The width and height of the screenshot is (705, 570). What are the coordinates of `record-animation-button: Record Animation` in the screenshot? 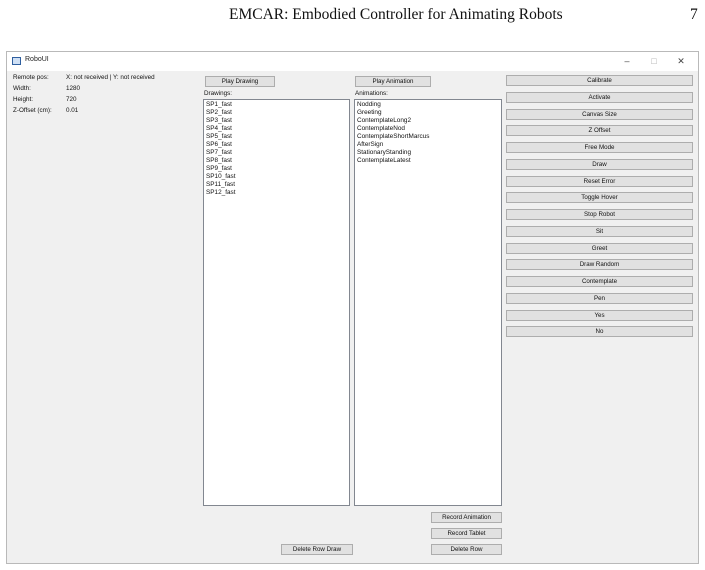 It's located at (466, 517).